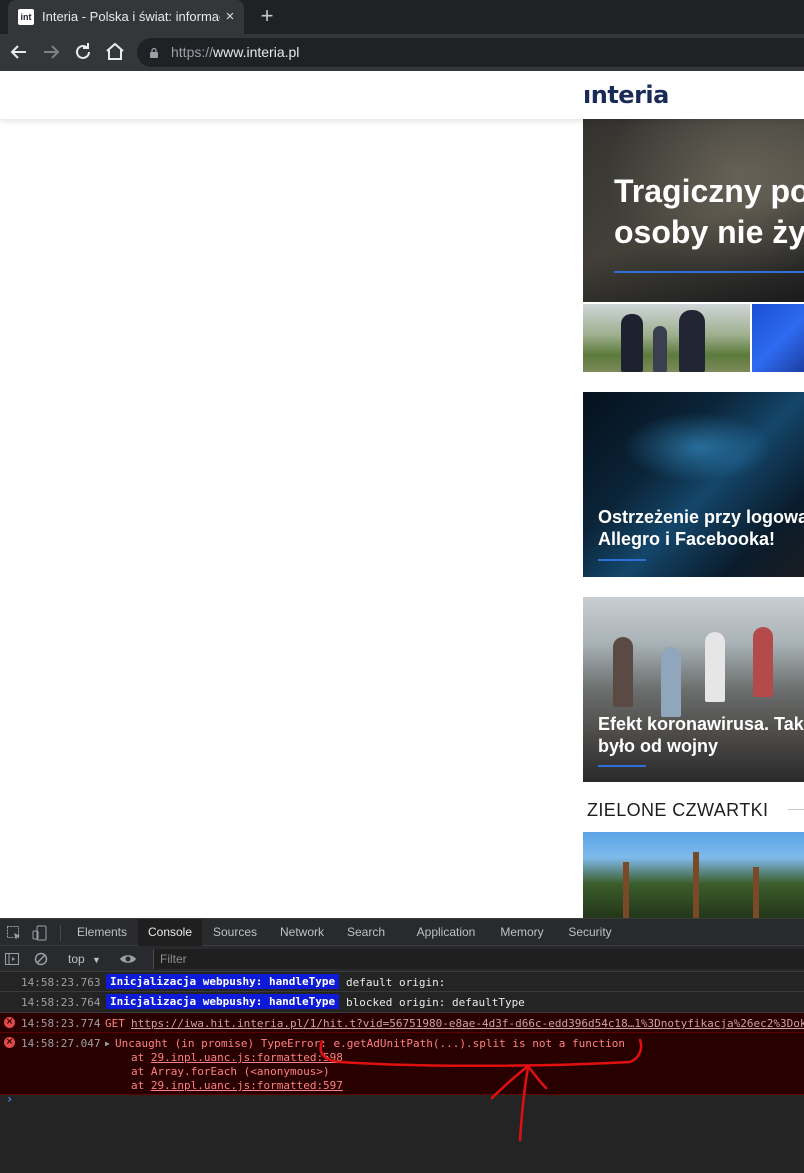 This screenshot has width=804, height=1173. What do you see at coordinates (247, 1085) in the screenshot?
I see `stack-link: 29.inpl.uanc.js:formatted:597` at bounding box center [247, 1085].